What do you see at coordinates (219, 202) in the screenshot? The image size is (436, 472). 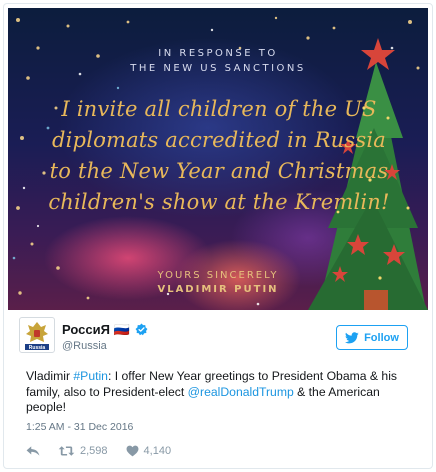 I see `image-message-line-4: children's show at the Kremlin!` at bounding box center [219, 202].